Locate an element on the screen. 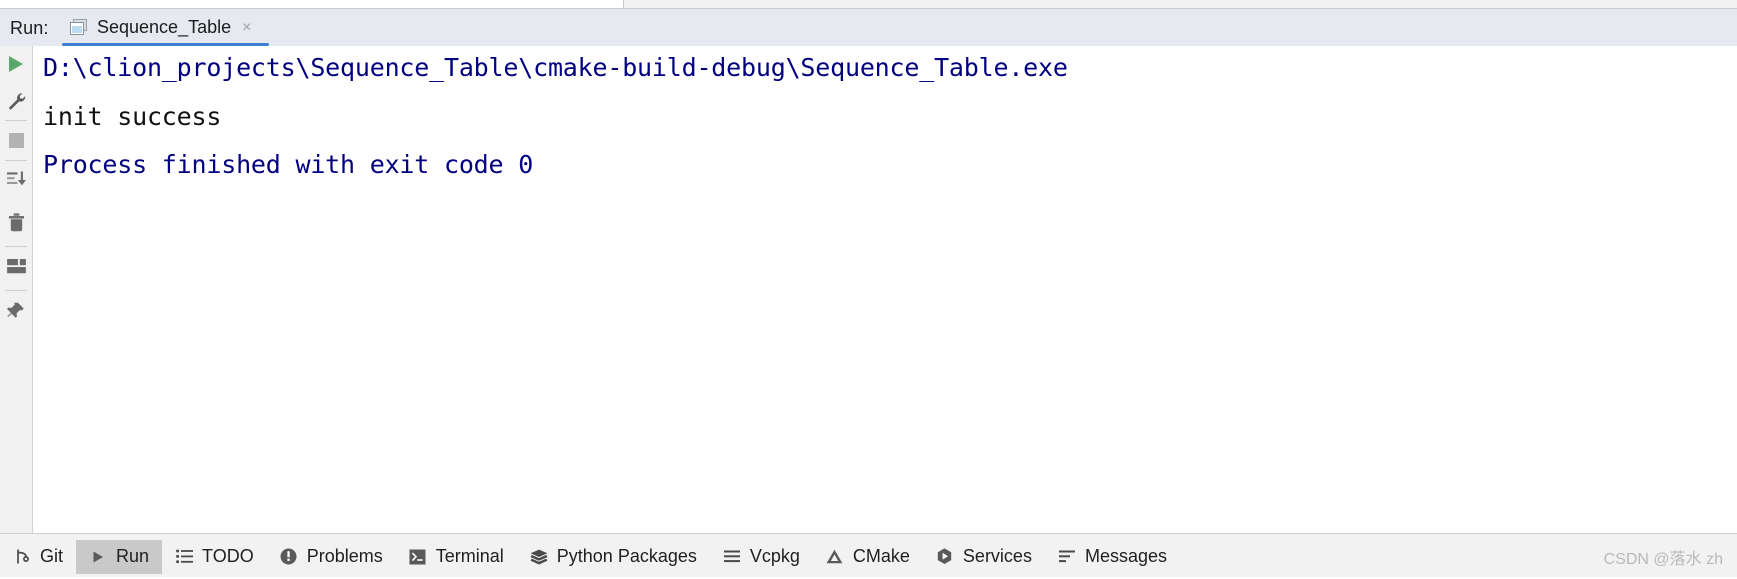 This screenshot has height=579, width=1737. run-tab-sequence-table: Sequence_Table × is located at coordinates (161, 27).